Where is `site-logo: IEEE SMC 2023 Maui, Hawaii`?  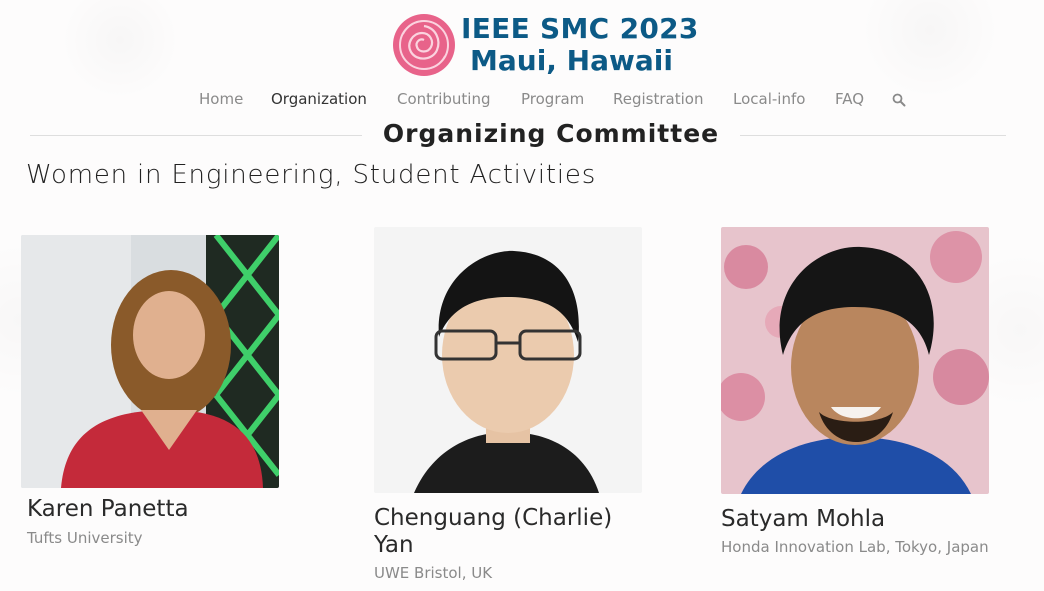
site-logo: IEEE SMC 2023 Maui, Hawaii is located at coordinates (545, 45).